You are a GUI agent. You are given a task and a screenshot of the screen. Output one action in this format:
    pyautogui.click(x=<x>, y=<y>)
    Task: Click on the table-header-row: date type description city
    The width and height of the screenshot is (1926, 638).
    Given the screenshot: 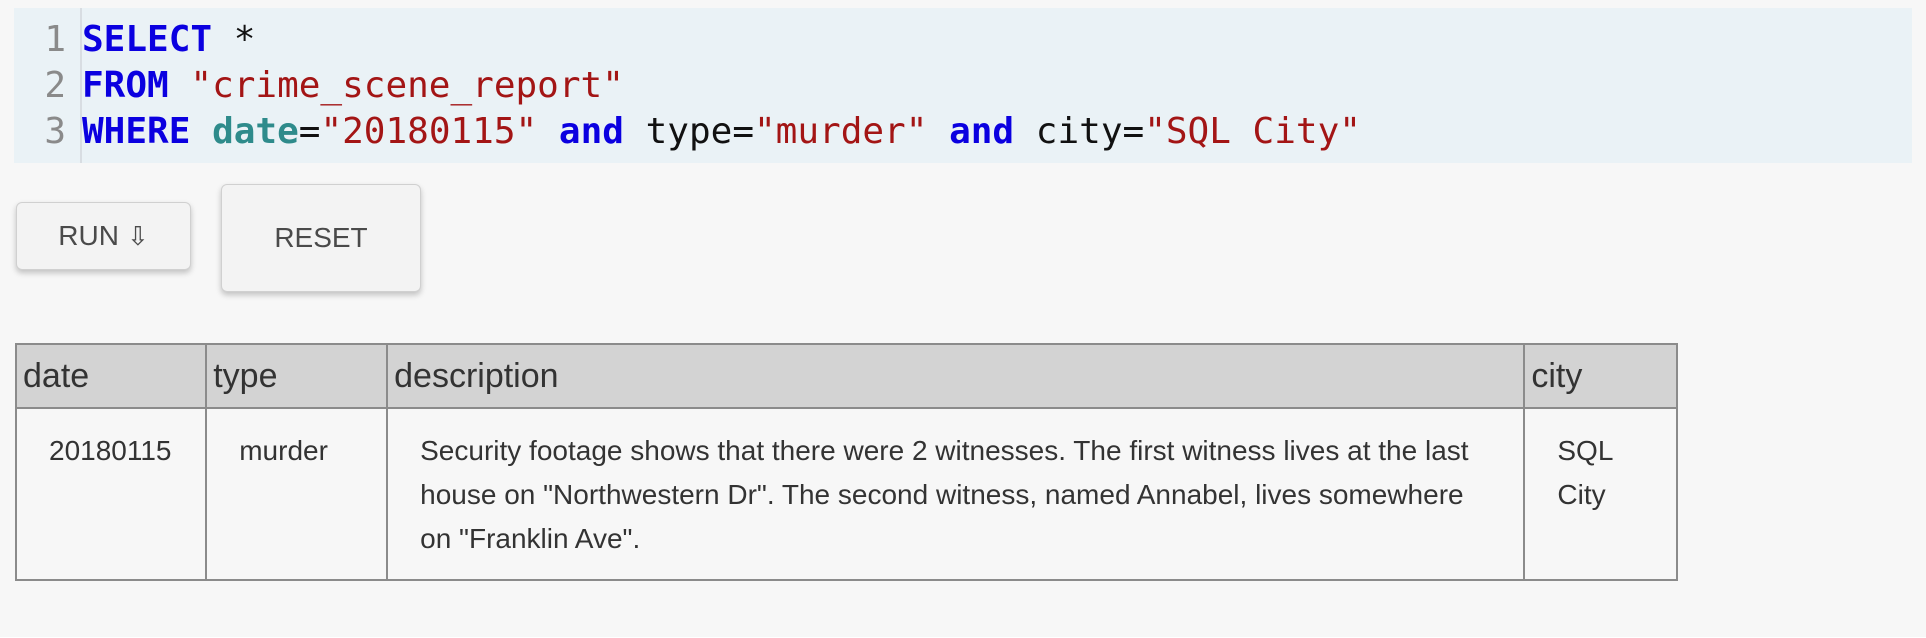 What is the action you would take?
    pyautogui.click(x=846, y=376)
    